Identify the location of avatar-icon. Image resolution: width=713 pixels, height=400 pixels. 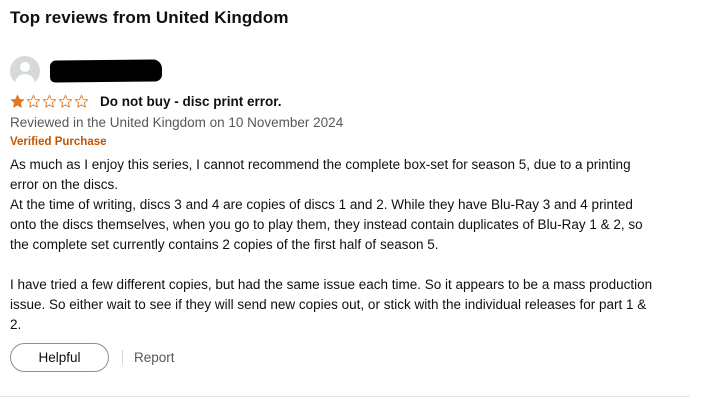
(25, 71).